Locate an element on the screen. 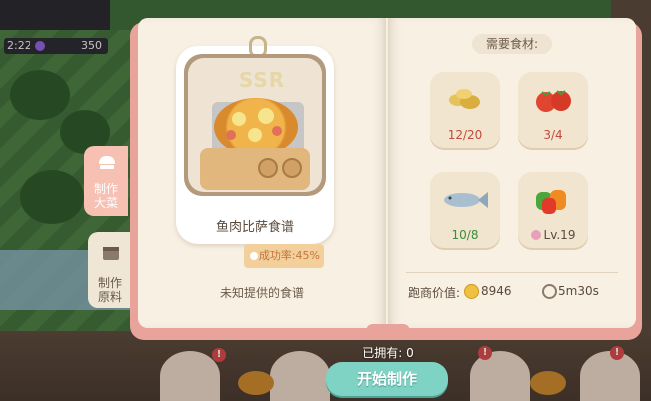 The width and height of the screenshot is (651, 401). ingredient-slot-pepper: Lv.19 is located at coordinates (553, 211).